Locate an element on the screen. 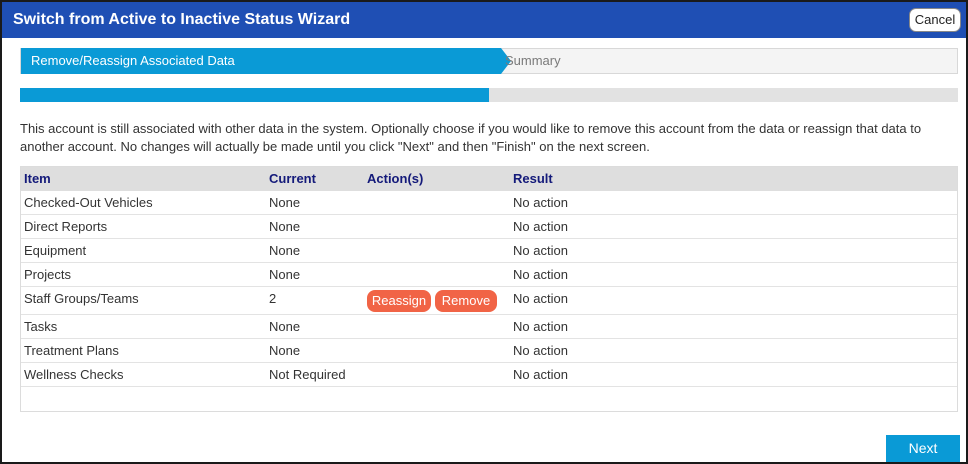 Image resolution: width=968 pixels, height=464 pixels. table-row: Treatment Plans None No action is located at coordinates (489, 351).